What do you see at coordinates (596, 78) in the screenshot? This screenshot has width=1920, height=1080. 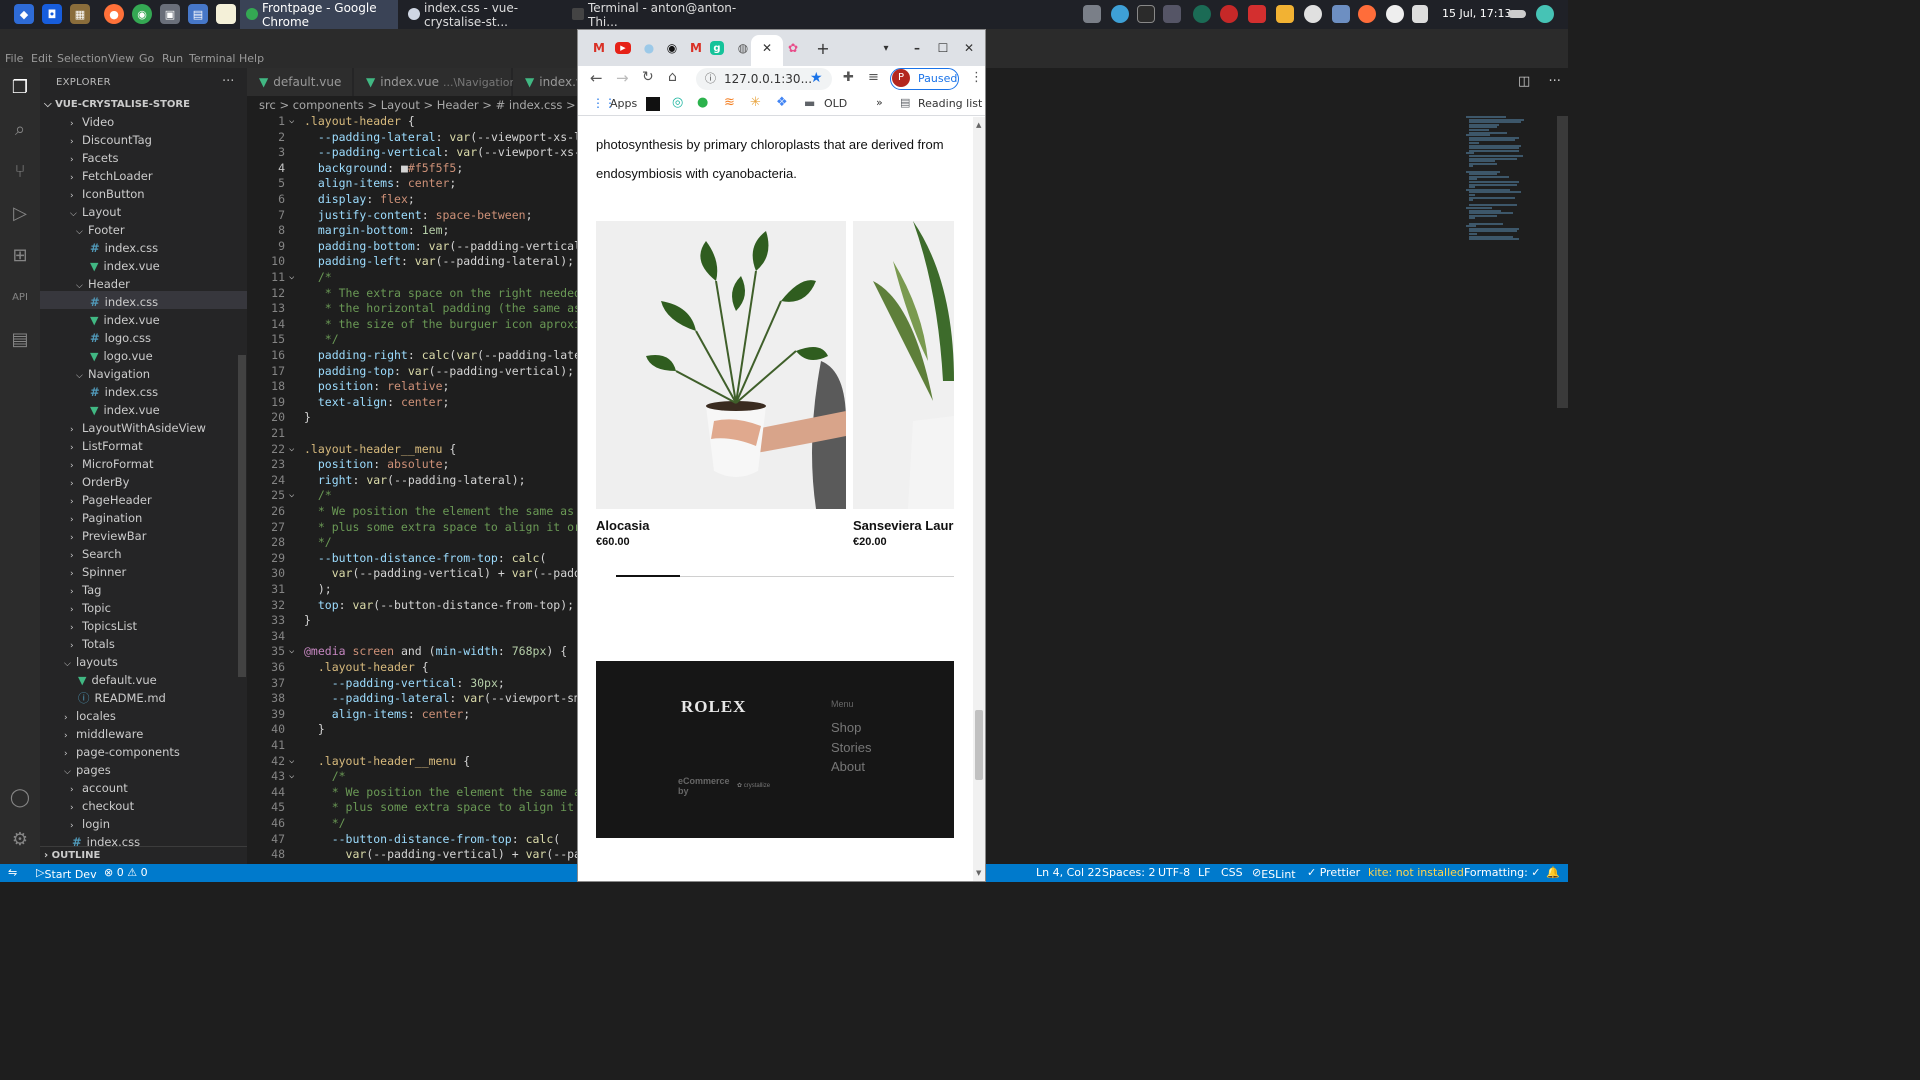 I see `back-icon: ←` at bounding box center [596, 78].